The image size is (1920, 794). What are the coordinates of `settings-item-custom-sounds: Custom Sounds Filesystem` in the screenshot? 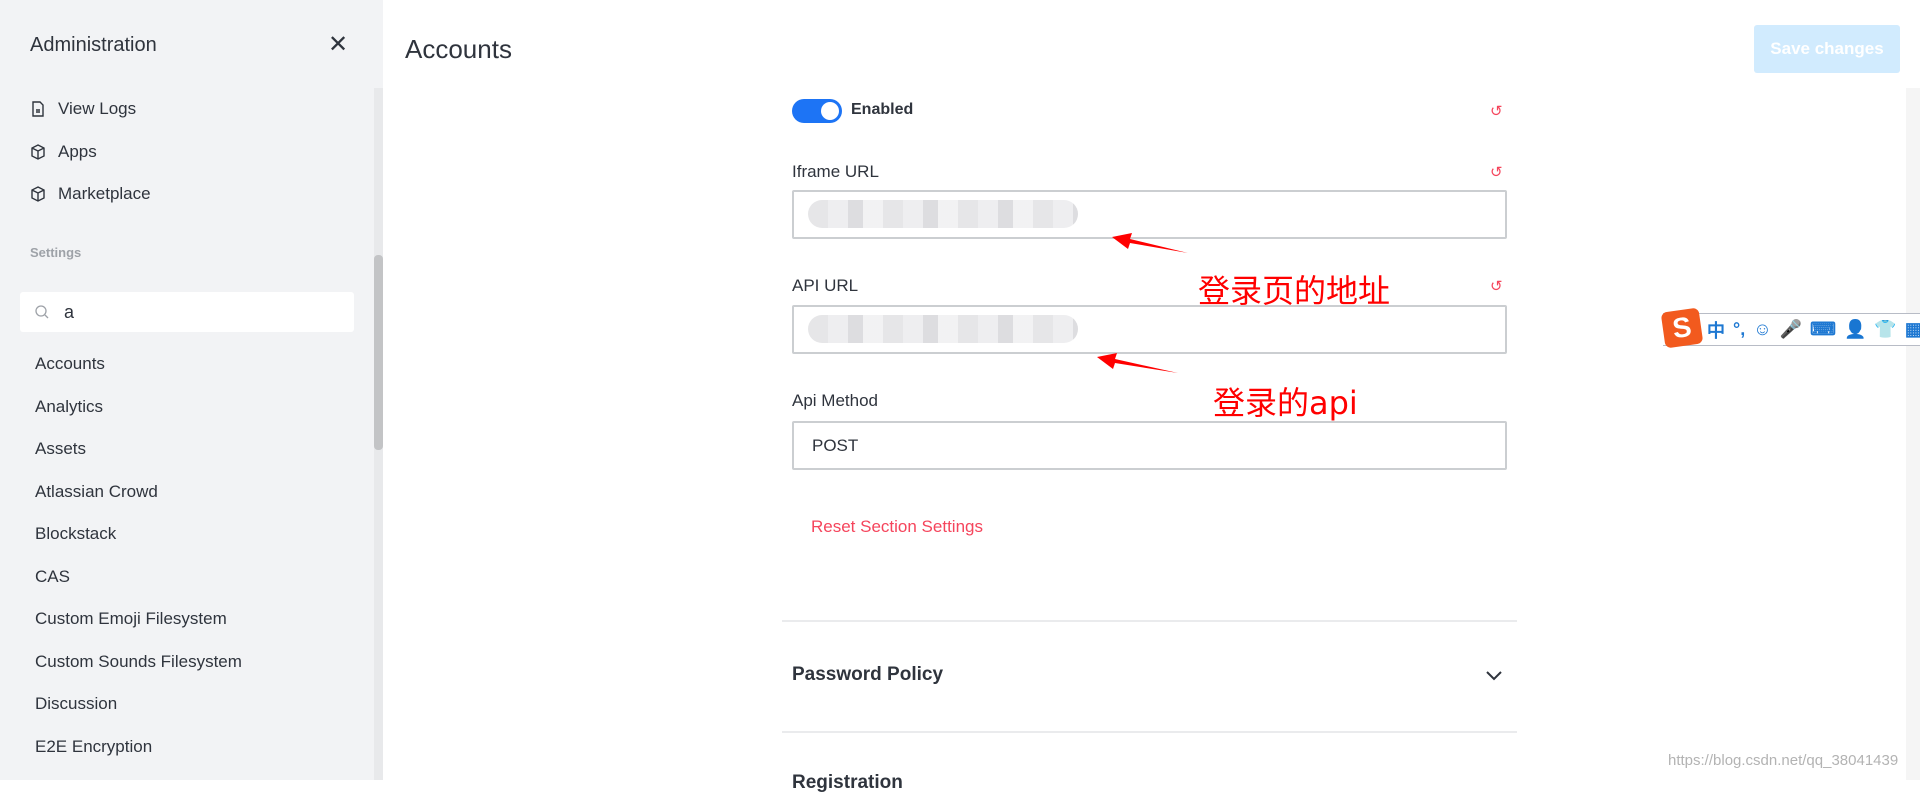 It's located at (138, 662).